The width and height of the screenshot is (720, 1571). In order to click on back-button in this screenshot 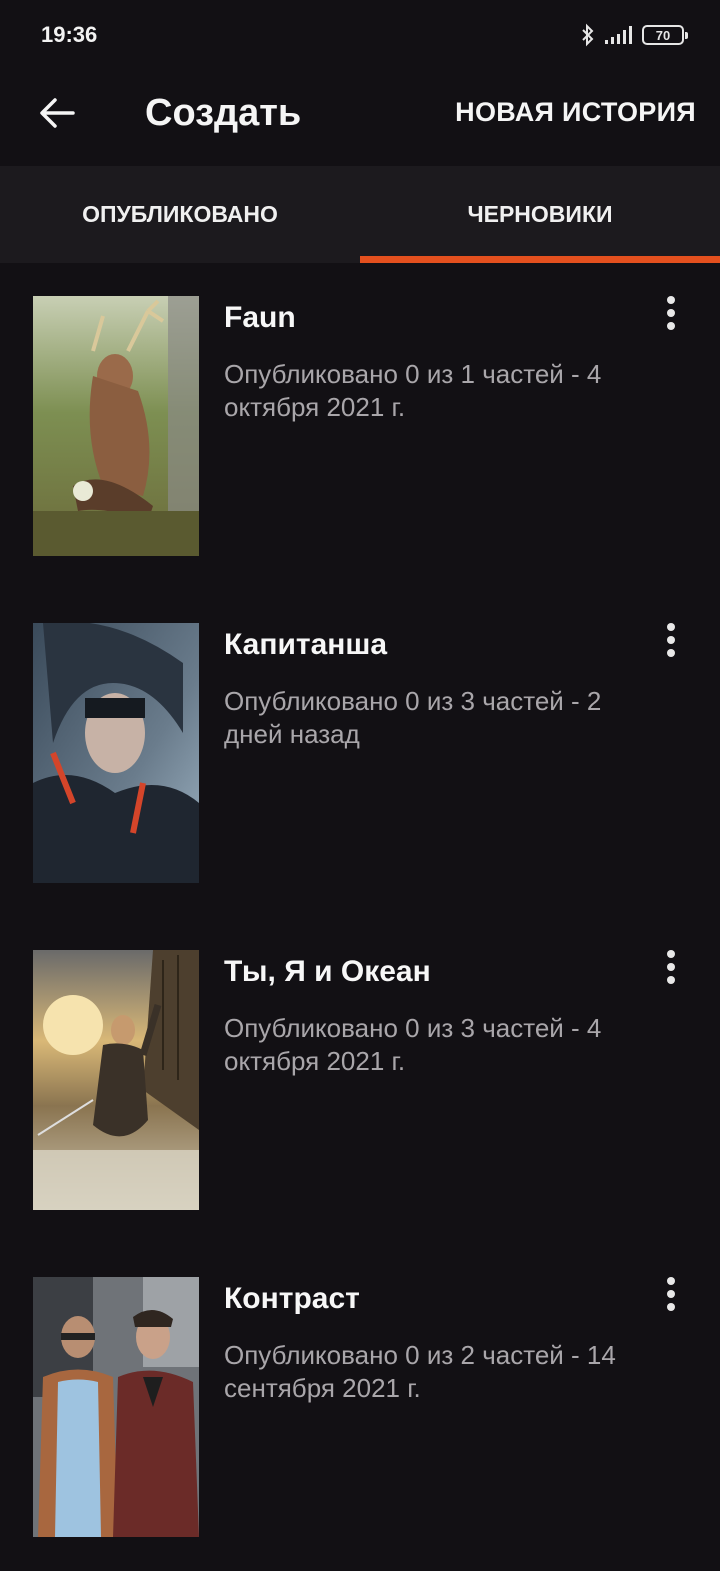, I will do `click(57, 115)`.